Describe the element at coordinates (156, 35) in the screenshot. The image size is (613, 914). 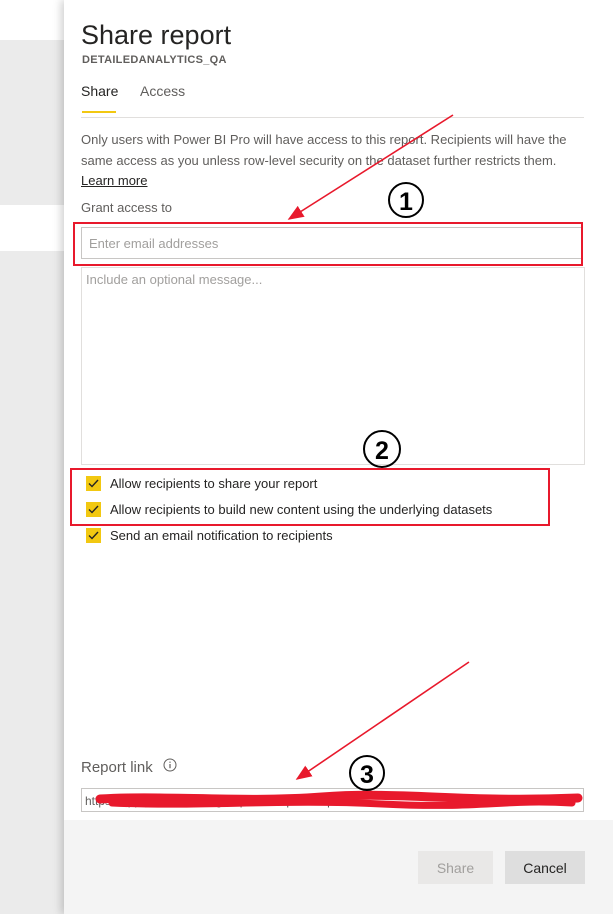
I see `dialog-title: Share report` at that location.